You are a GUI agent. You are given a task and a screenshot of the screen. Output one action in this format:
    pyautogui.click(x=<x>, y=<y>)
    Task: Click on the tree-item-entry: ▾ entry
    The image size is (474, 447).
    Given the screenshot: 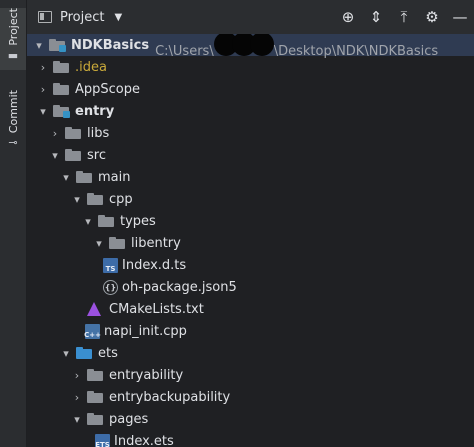 What is the action you would take?
    pyautogui.click(x=250, y=111)
    